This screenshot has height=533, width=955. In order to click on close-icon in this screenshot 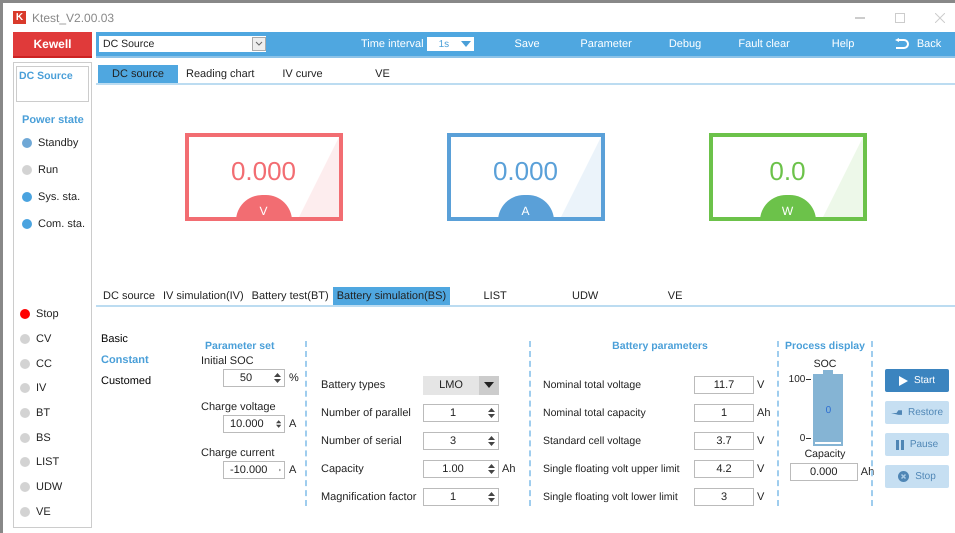, I will do `click(940, 17)`.